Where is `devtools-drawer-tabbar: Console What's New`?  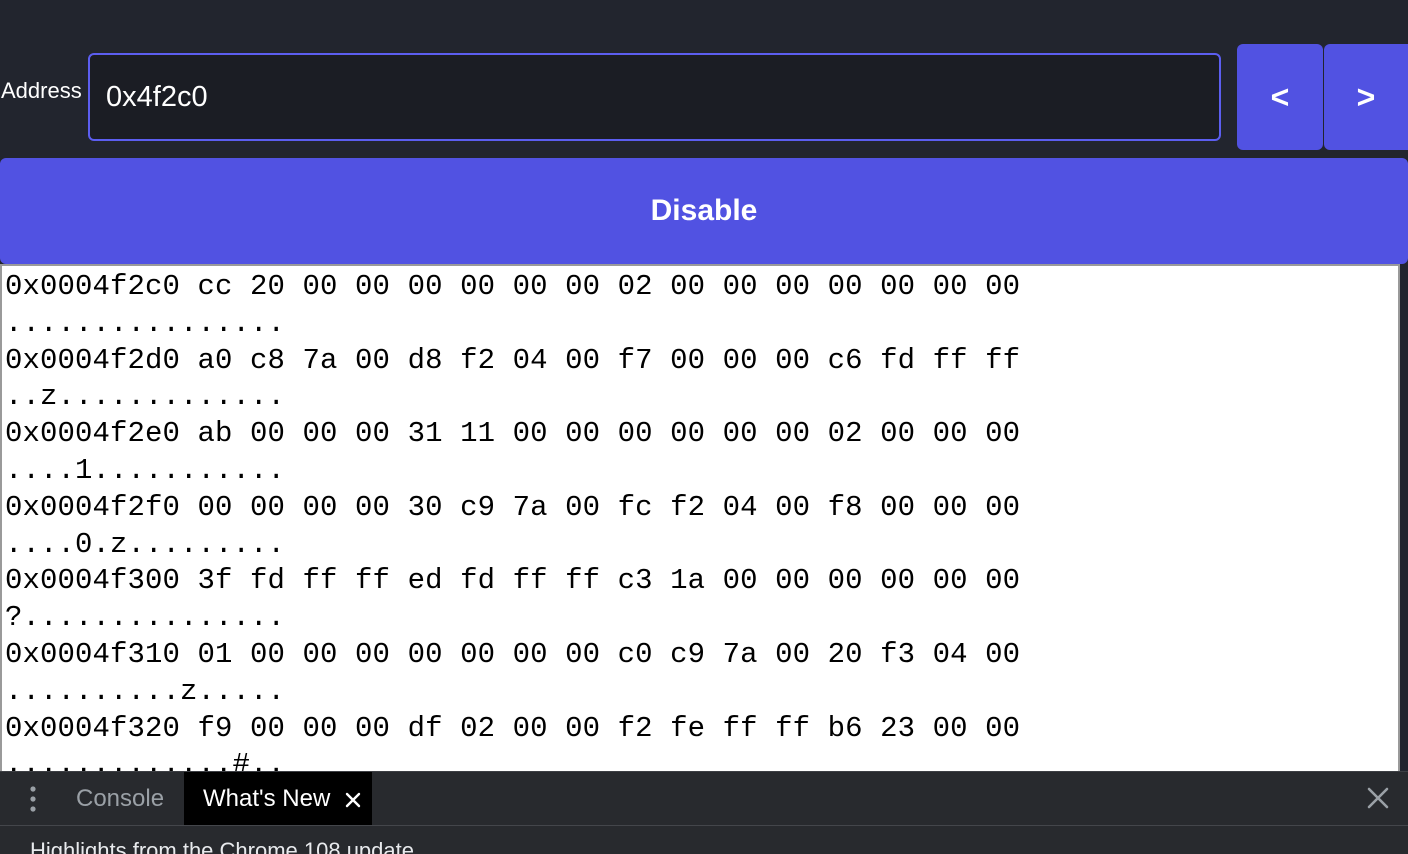
devtools-drawer-tabbar: Console What's New is located at coordinates (704, 799).